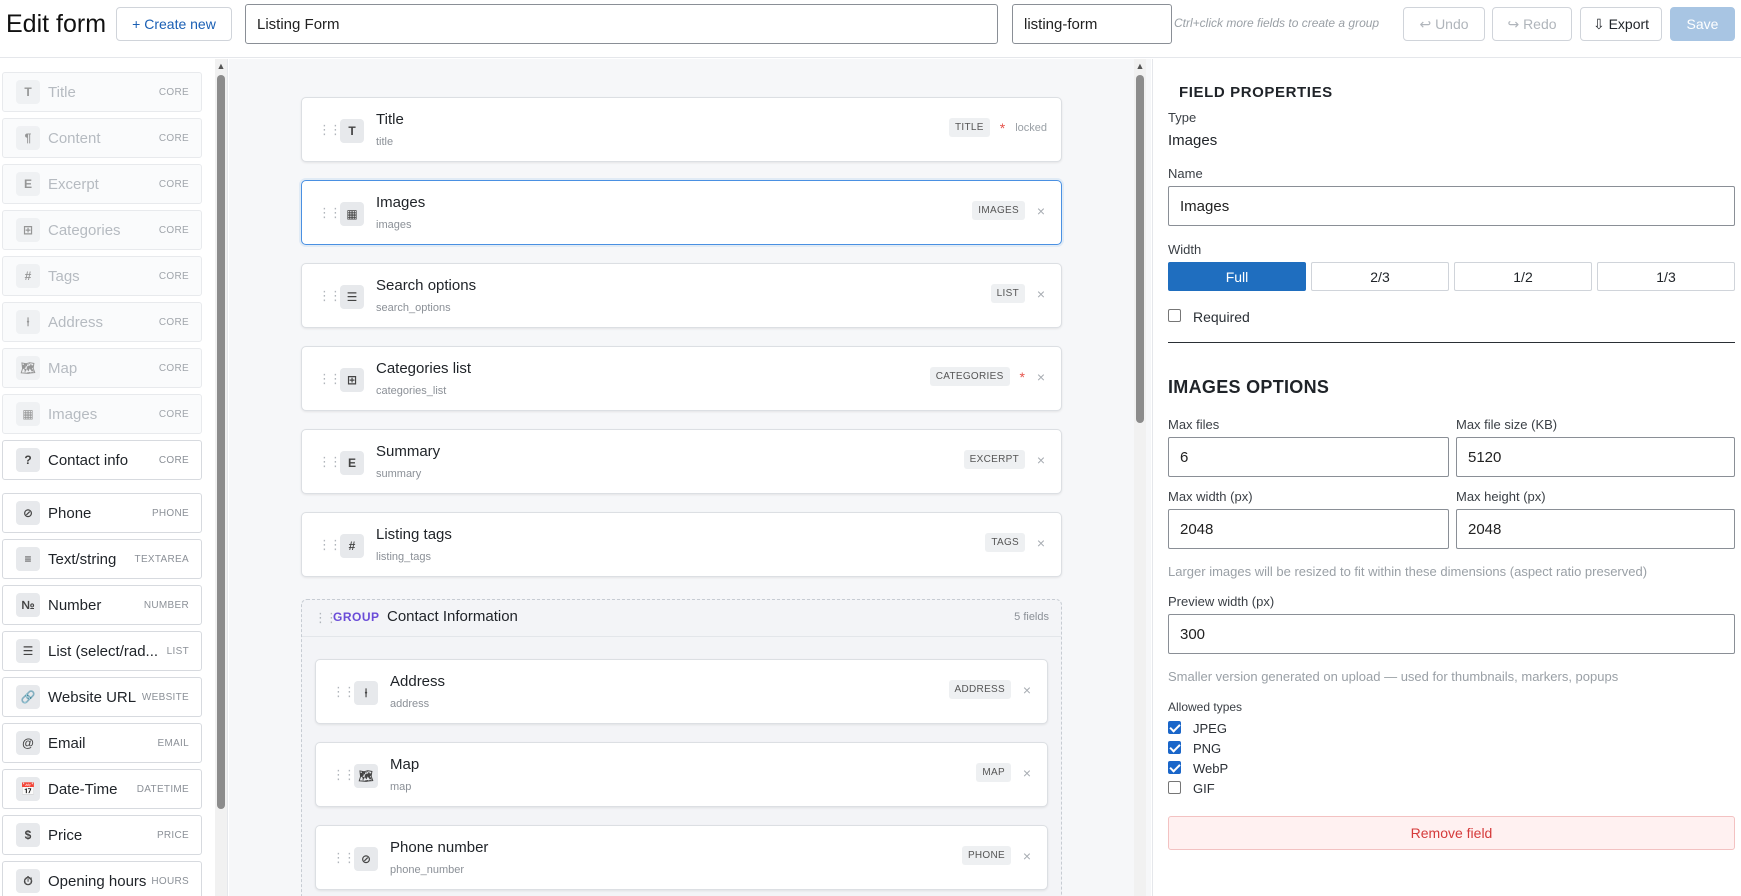 Image resolution: width=1741 pixels, height=896 pixels. Describe the element at coordinates (28, 460) in the screenshot. I see `question-icon: ?` at that location.